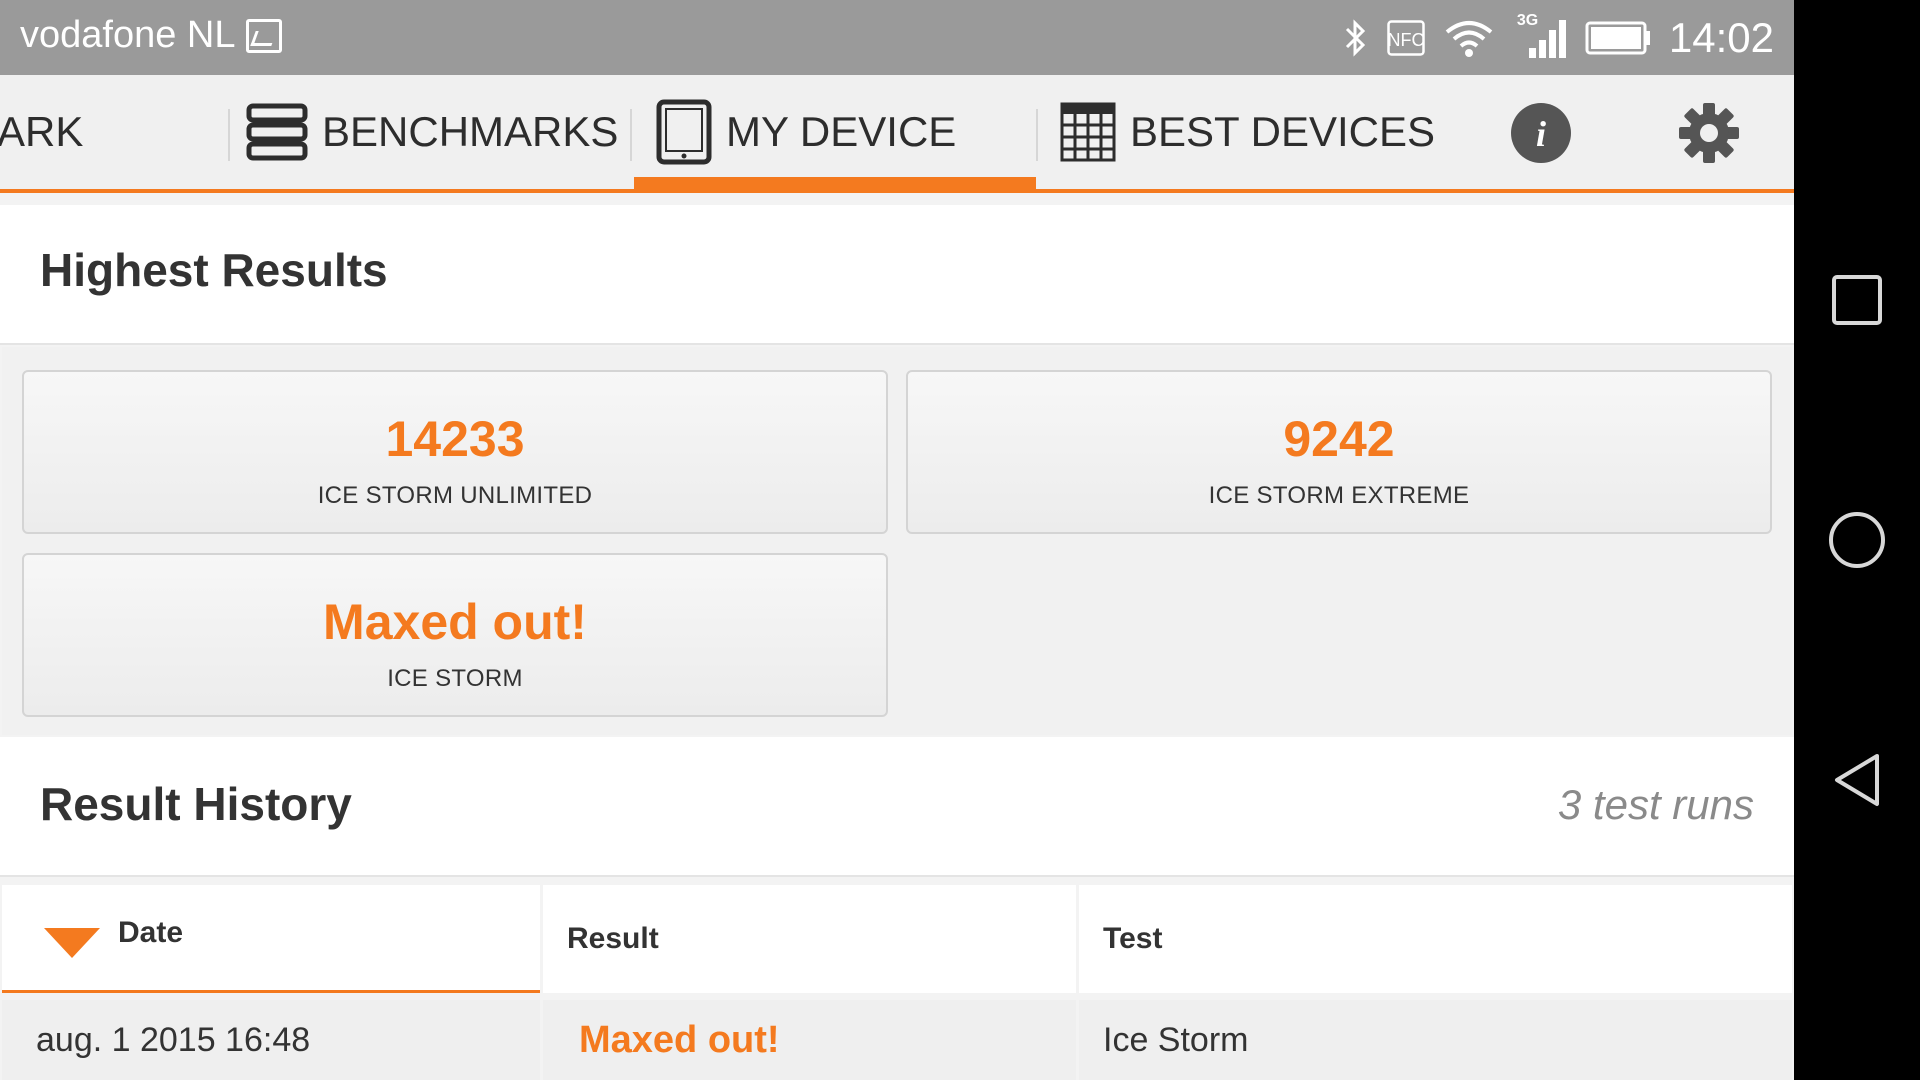 This screenshot has width=1920, height=1080. What do you see at coordinates (277, 132) in the screenshot?
I see `list-icon` at bounding box center [277, 132].